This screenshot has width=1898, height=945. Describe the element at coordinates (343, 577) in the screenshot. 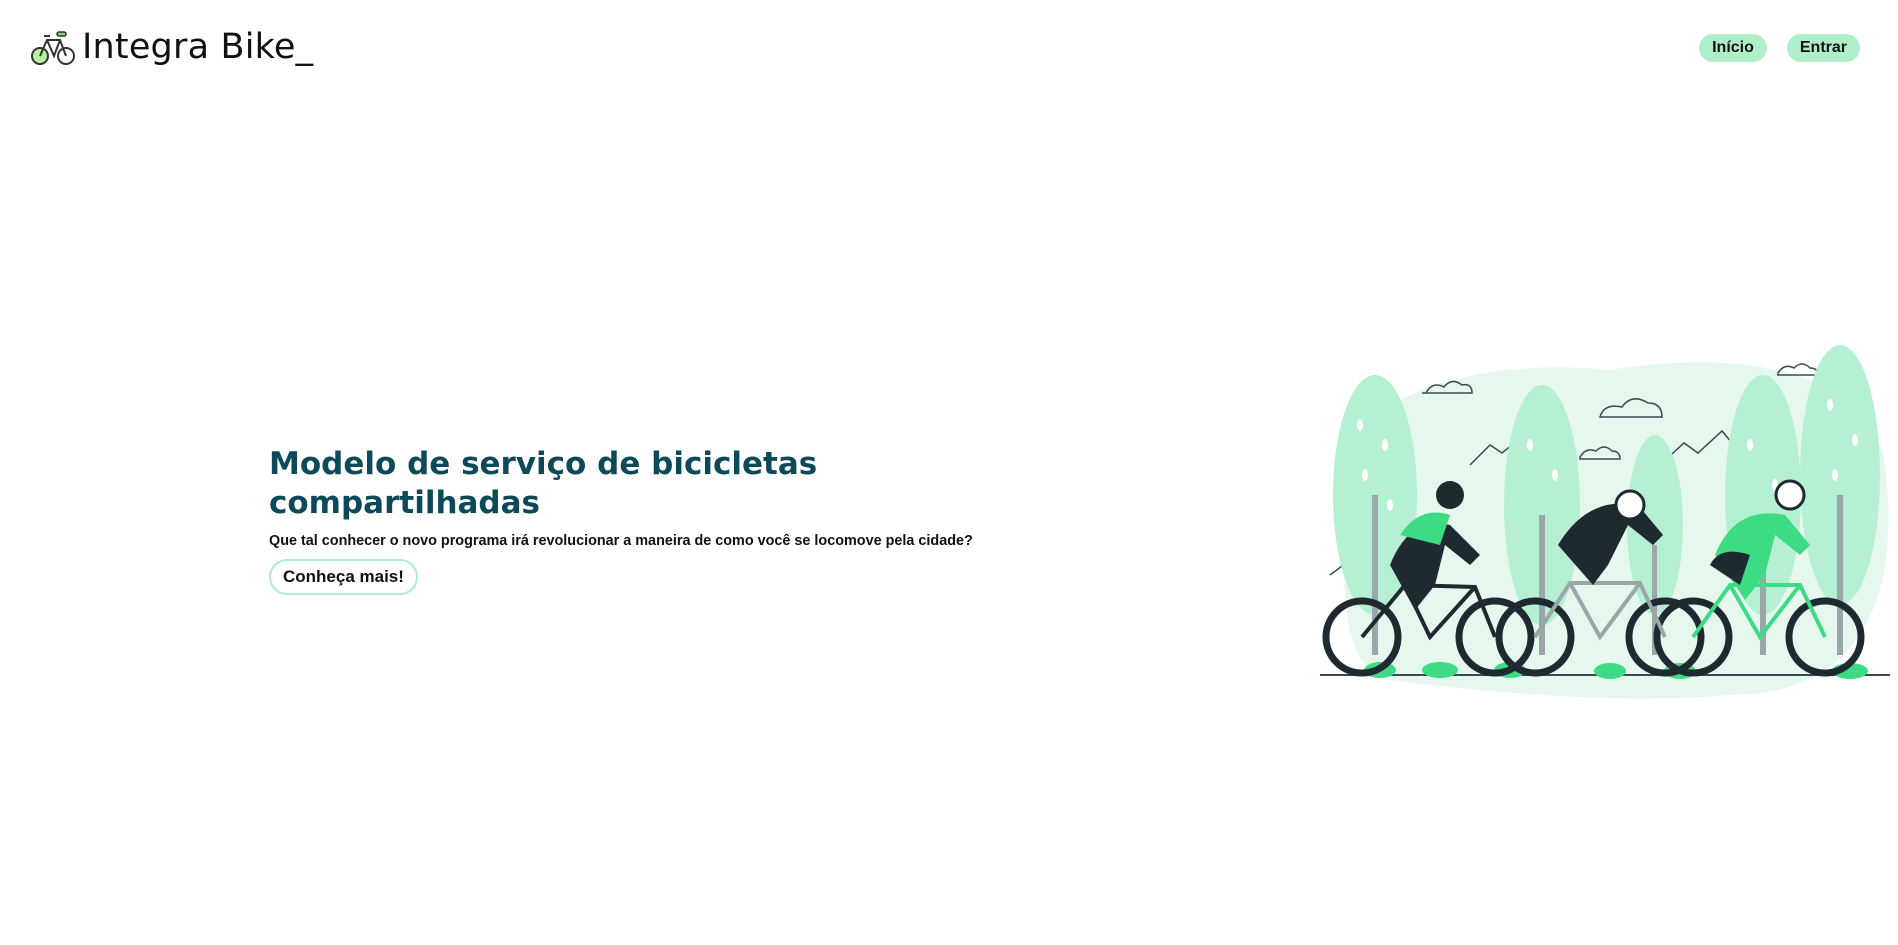

I see `learn-more-button: Conheça mais!` at that location.